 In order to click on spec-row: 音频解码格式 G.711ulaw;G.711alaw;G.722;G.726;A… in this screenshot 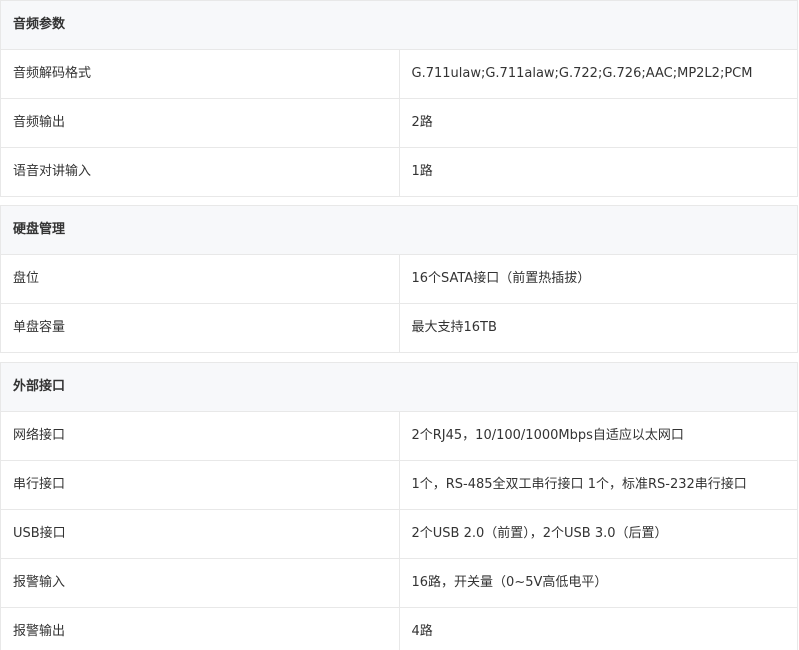, I will do `click(399, 74)`.